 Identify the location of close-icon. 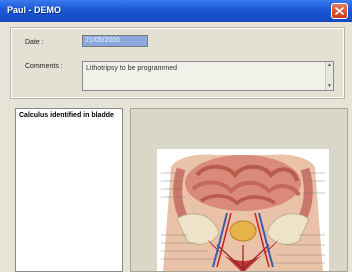
(339, 11).